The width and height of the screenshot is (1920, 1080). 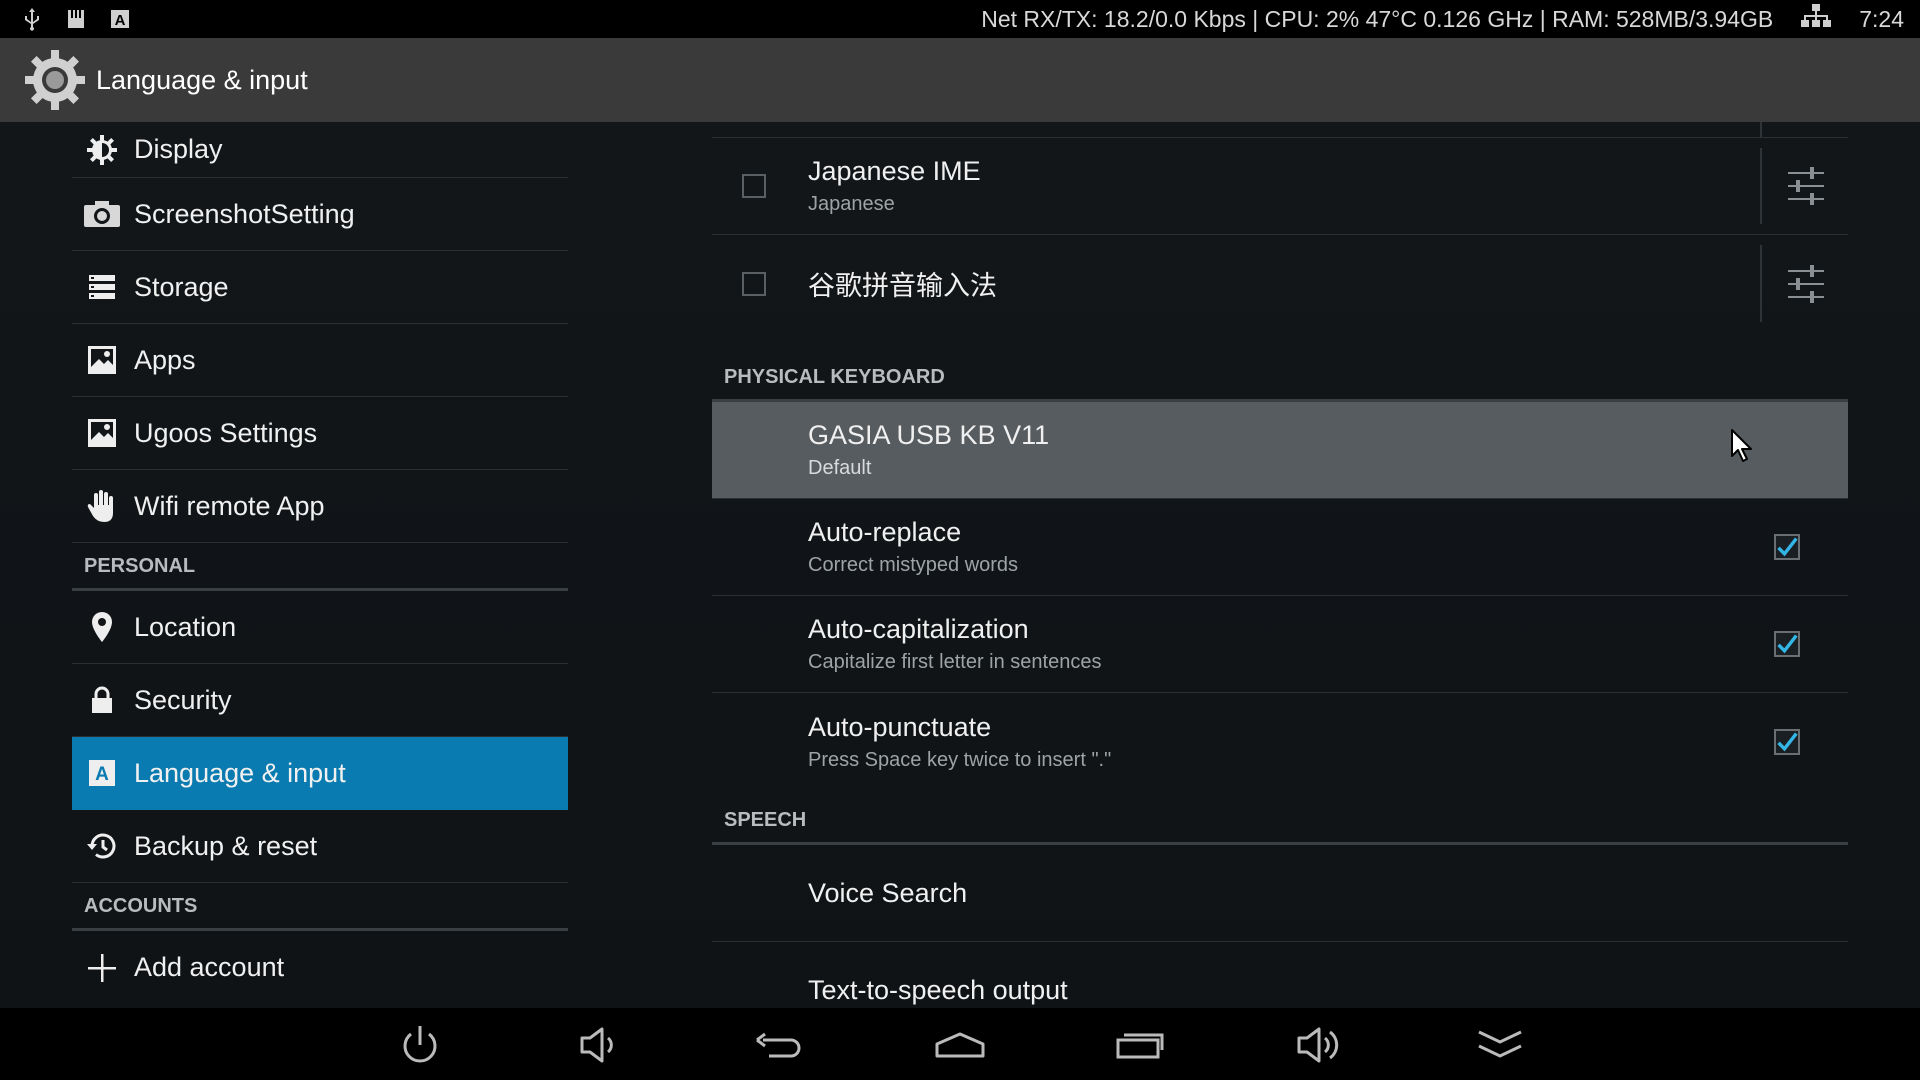 What do you see at coordinates (320, 433) in the screenshot?
I see `nav-item-ugoos-settings: Ugoos Settings` at bounding box center [320, 433].